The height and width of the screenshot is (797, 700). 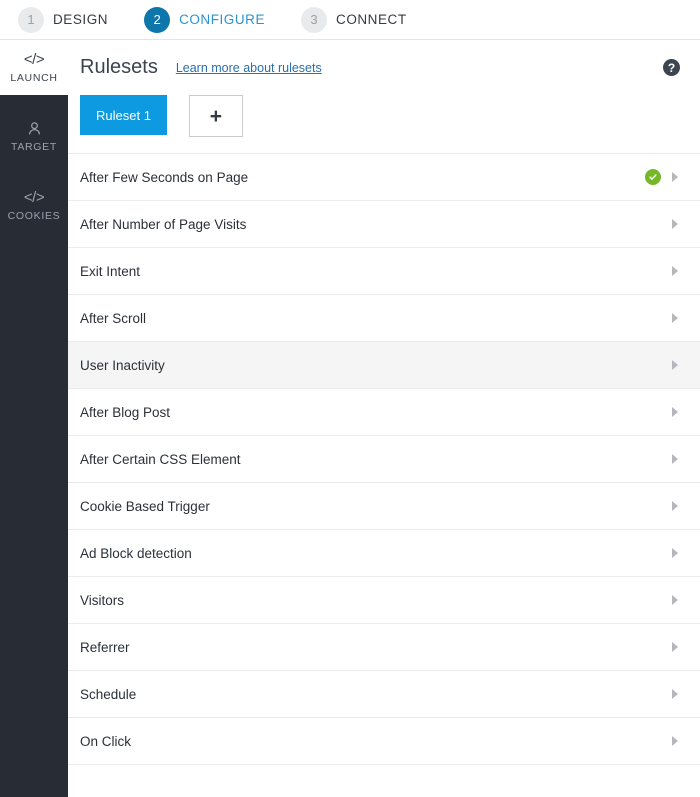 I want to click on sidebar-item-cookies-label: COOKIES, so click(x=34, y=215).